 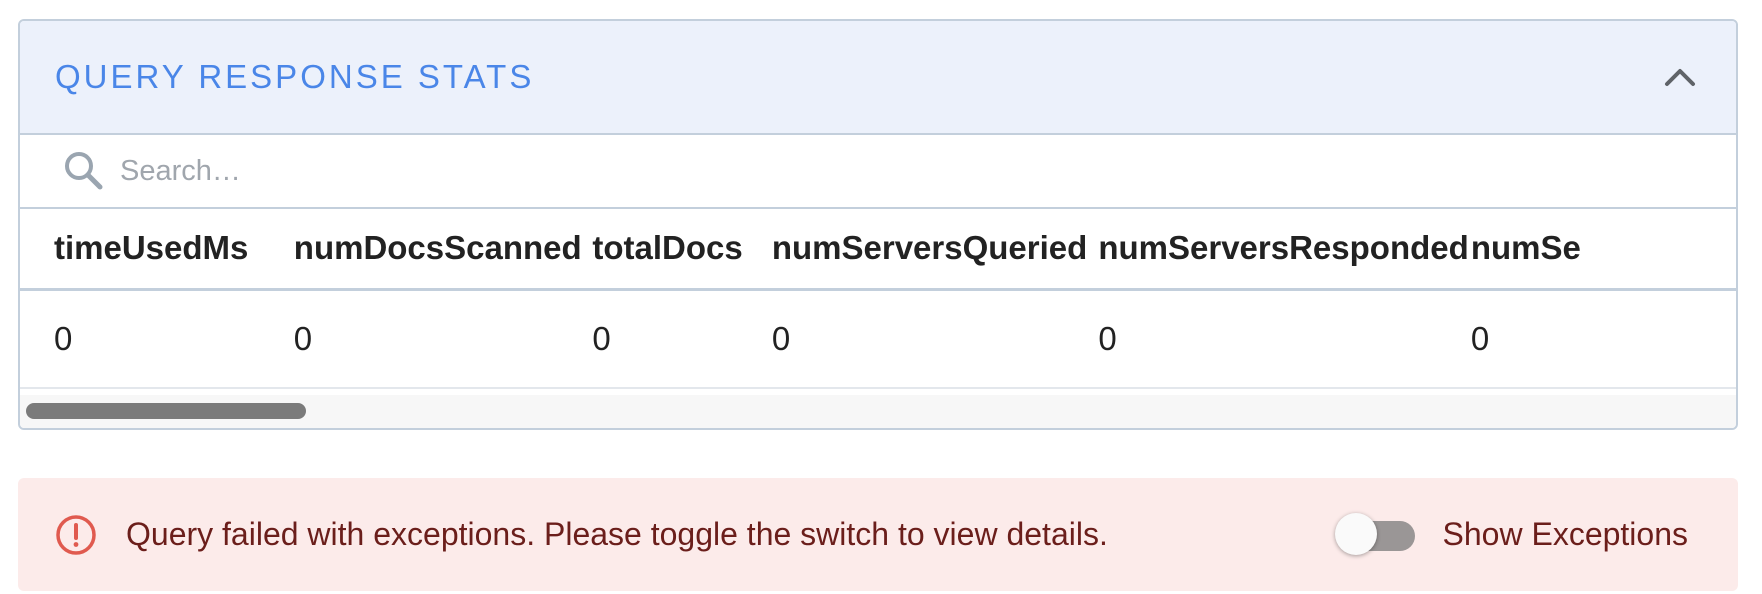 I want to click on search-icon, so click(x=84, y=171).